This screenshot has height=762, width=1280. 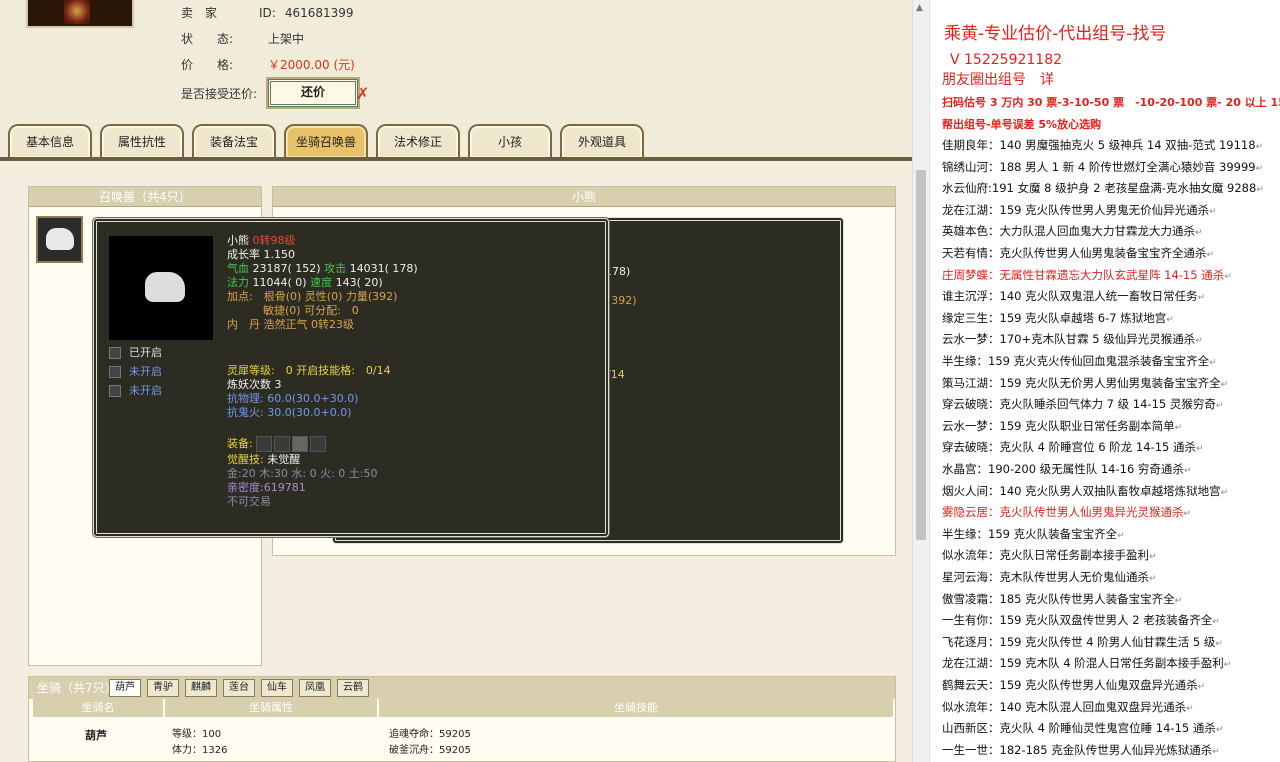 What do you see at coordinates (321, 282) in the screenshot?
I see `spd-label: 速度` at bounding box center [321, 282].